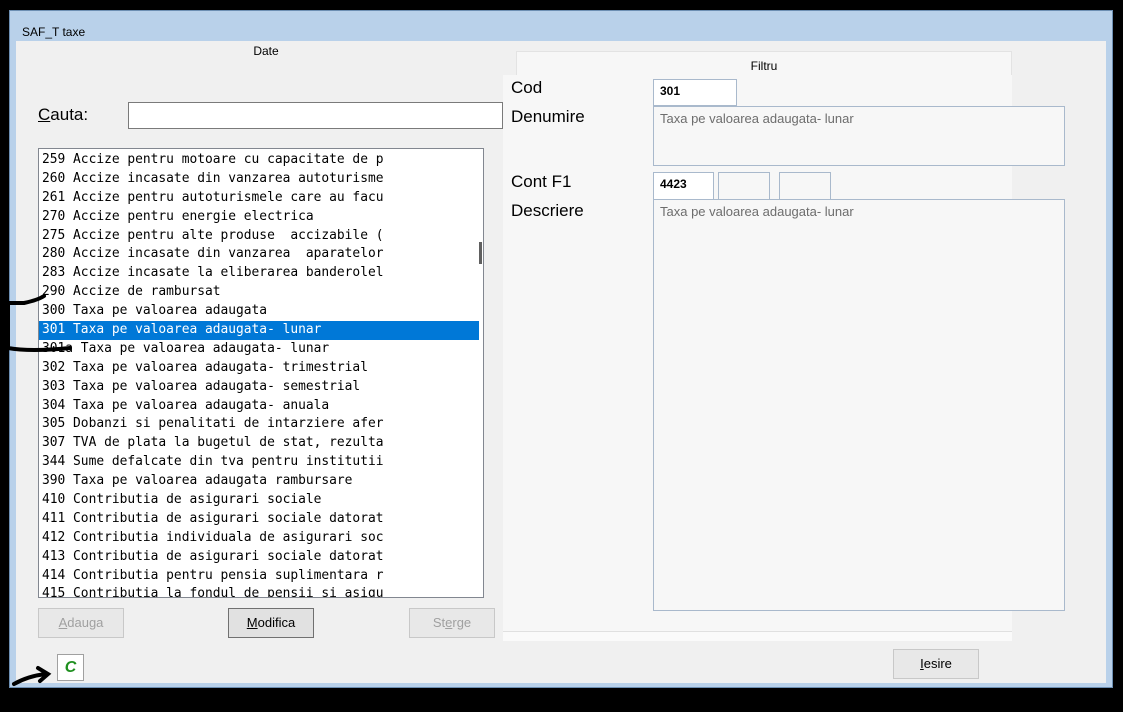 Image resolution: width=1123 pixels, height=712 pixels. I want to click on hand-drawn-annotations, so click(36, 490).